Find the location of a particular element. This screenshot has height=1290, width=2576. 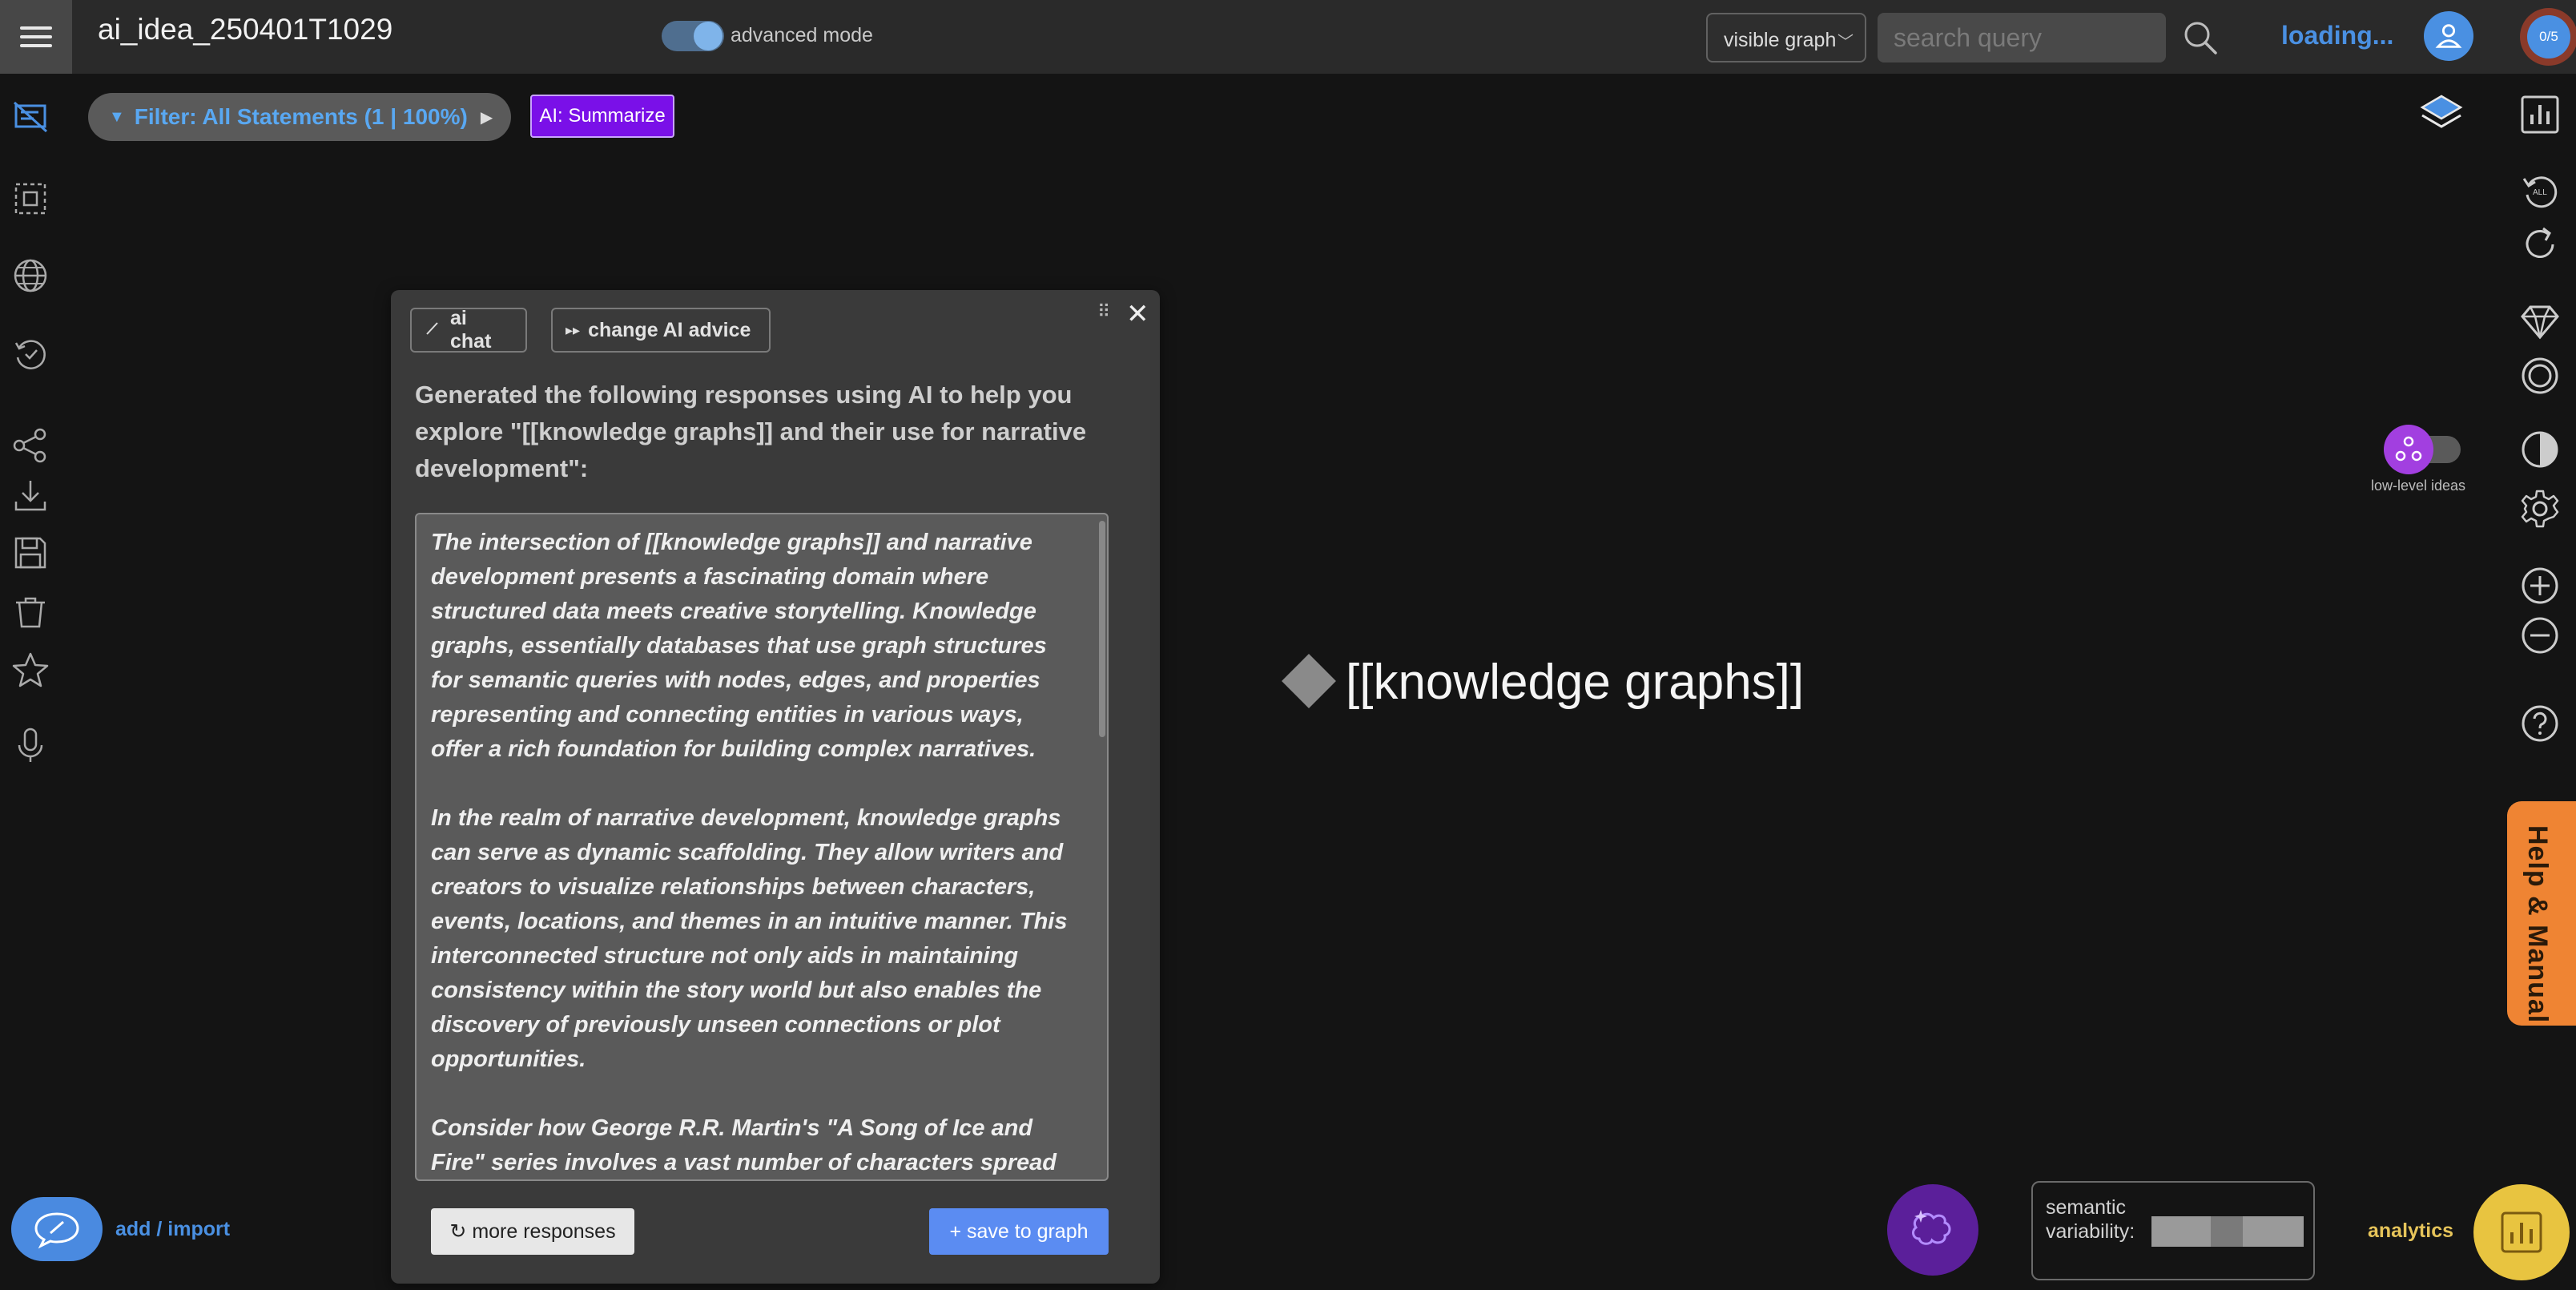

view-select: visible graph ﹀ is located at coordinates (1786, 37).